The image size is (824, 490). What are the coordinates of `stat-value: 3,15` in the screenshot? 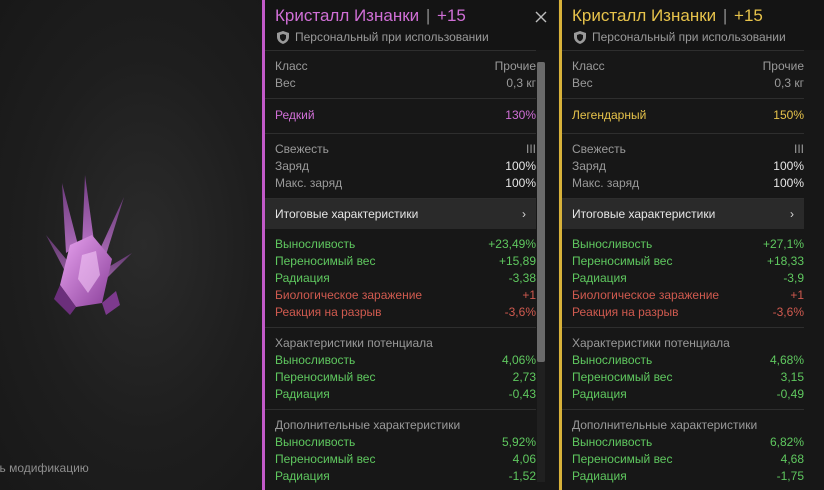 It's located at (792, 377).